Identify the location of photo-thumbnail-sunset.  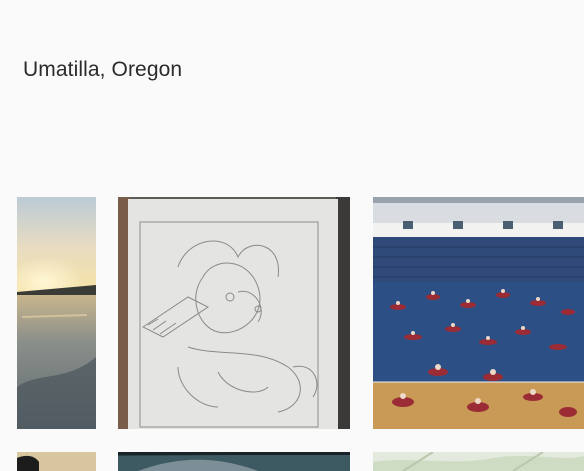
(56, 313).